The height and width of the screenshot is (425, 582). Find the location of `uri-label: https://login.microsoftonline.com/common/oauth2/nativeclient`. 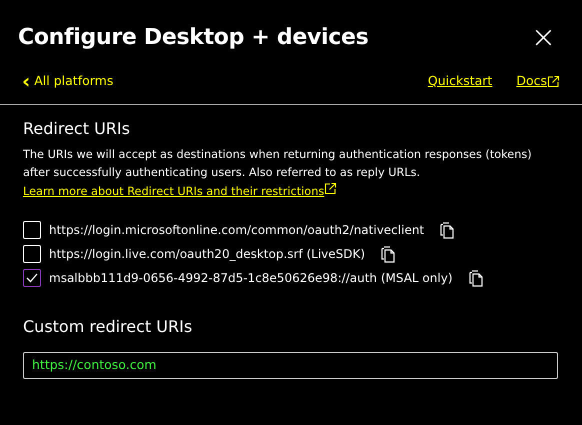

uri-label: https://login.microsoftonline.com/common/oauth2/nativeclient is located at coordinates (236, 231).